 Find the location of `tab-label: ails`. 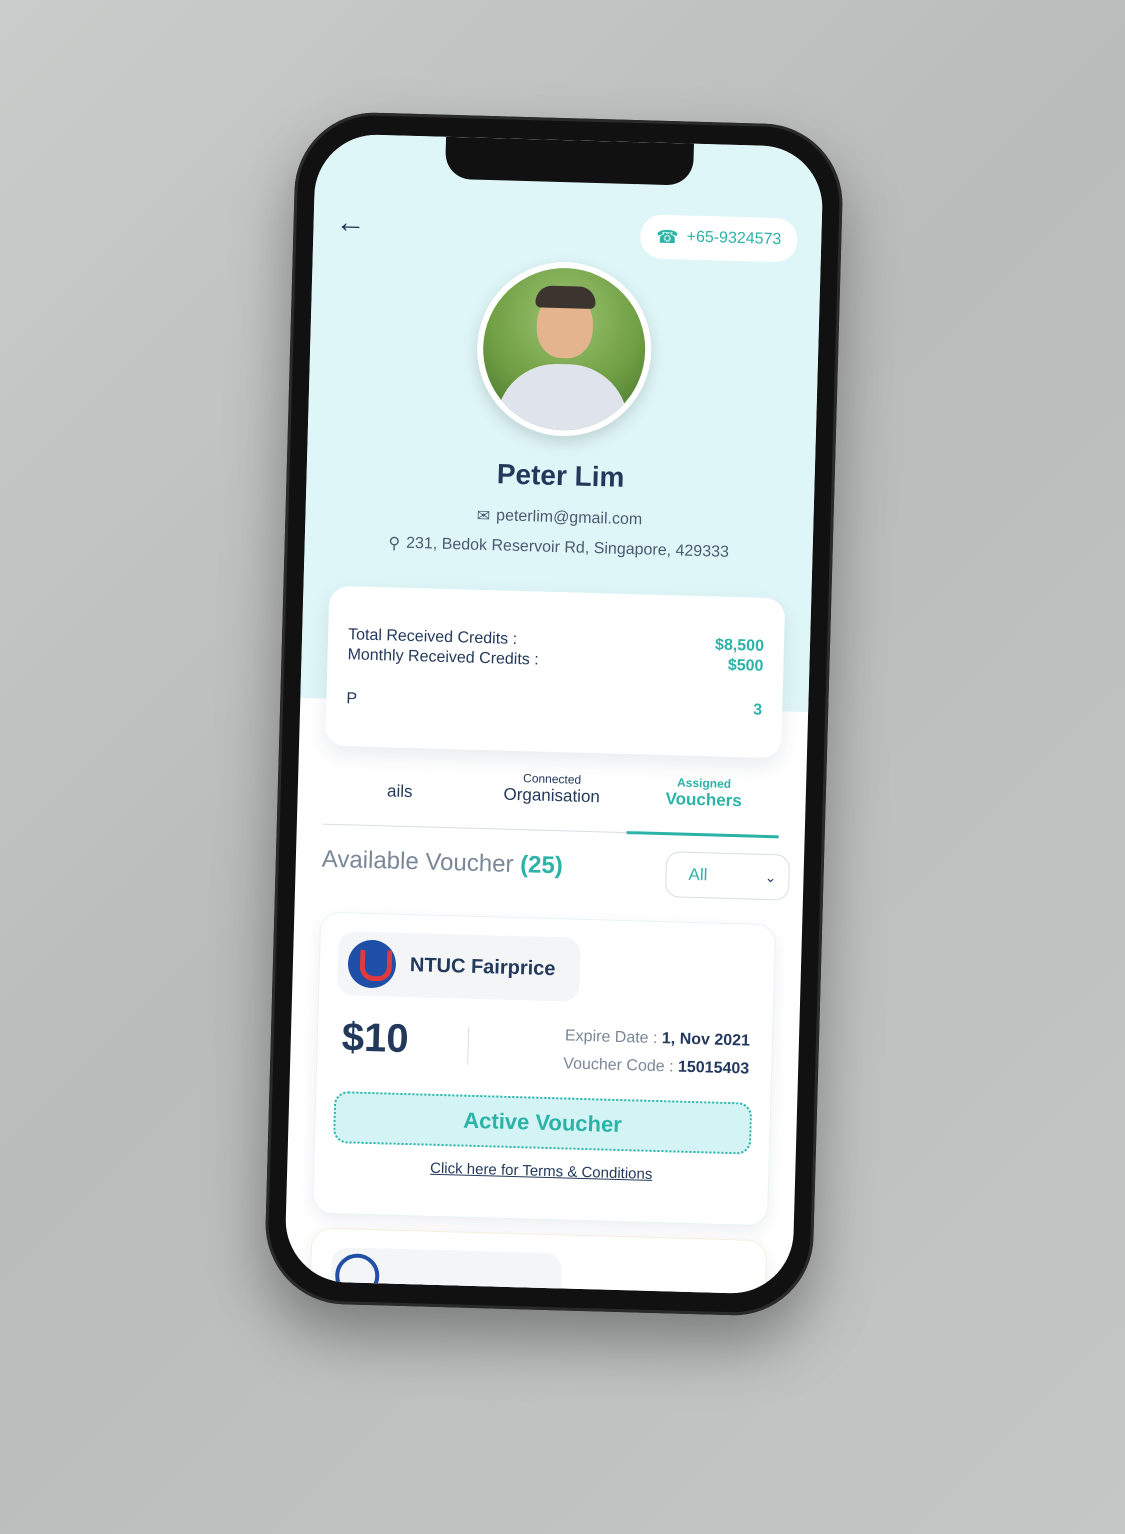

tab-label: ails is located at coordinates (399, 791).